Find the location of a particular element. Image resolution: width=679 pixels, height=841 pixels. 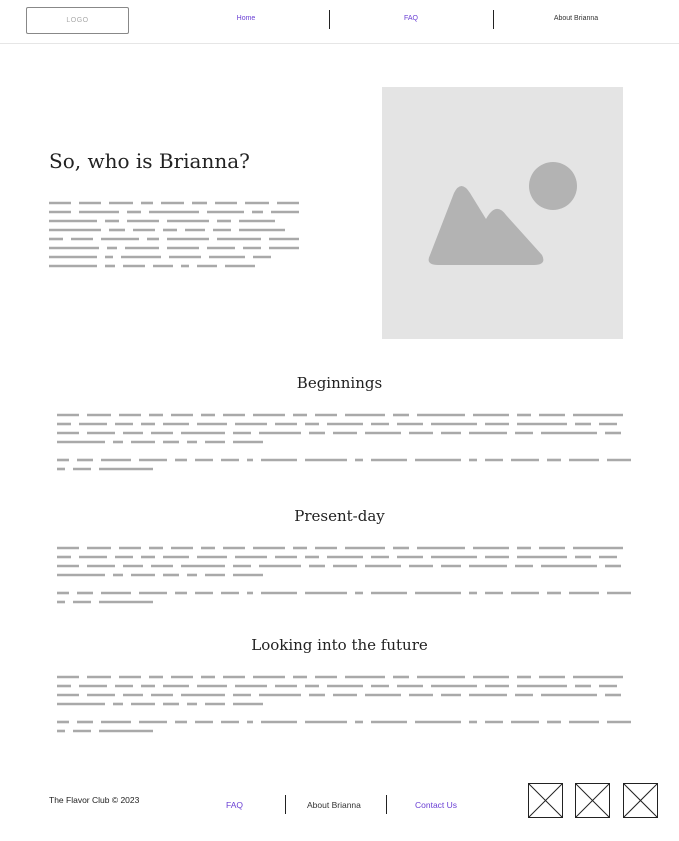

logo: LOGO is located at coordinates (77, 20).